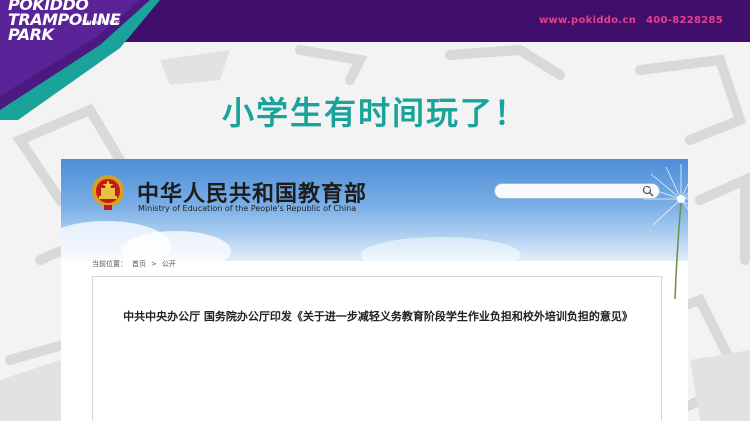  I want to click on phone-number: 400-8228285, so click(684, 20).